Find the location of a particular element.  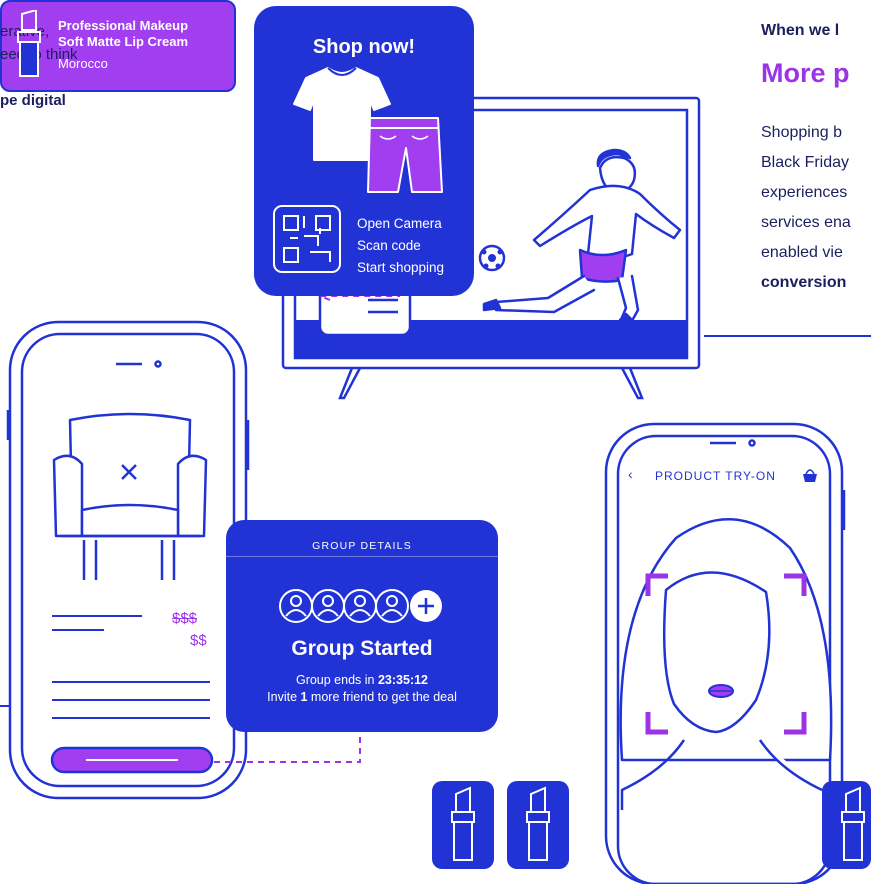

lipstick-shade: Morocco is located at coordinates (83, 63).